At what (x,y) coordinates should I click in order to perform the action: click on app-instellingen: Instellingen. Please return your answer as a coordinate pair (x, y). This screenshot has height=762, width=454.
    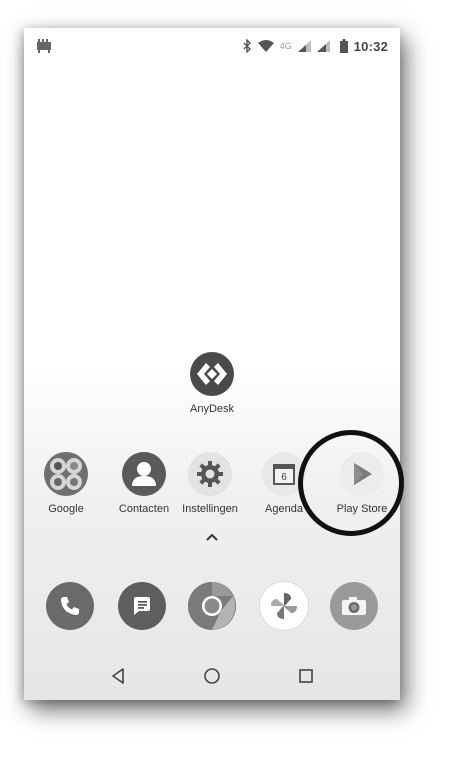
    Looking at the image, I should click on (210, 483).